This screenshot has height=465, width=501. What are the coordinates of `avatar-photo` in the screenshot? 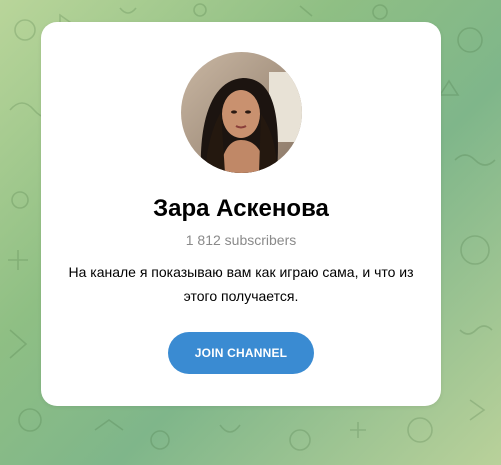 It's located at (241, 112).